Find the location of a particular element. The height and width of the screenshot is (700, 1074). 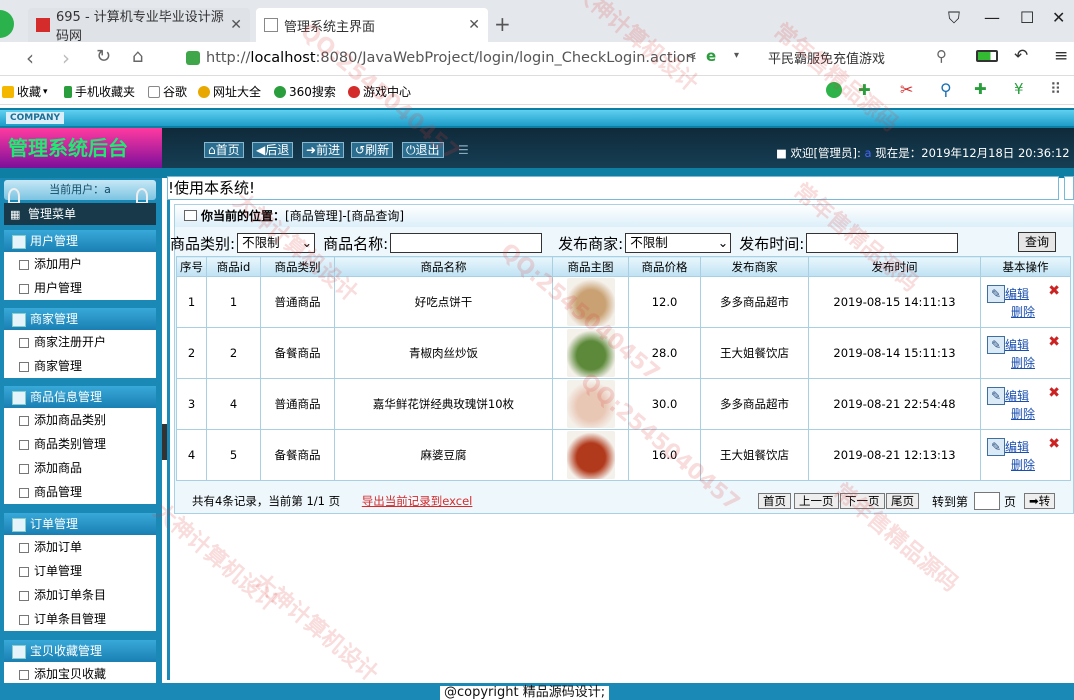

menu-item-category-manage: 商品类别管理 is located at coordinates (80, 444).